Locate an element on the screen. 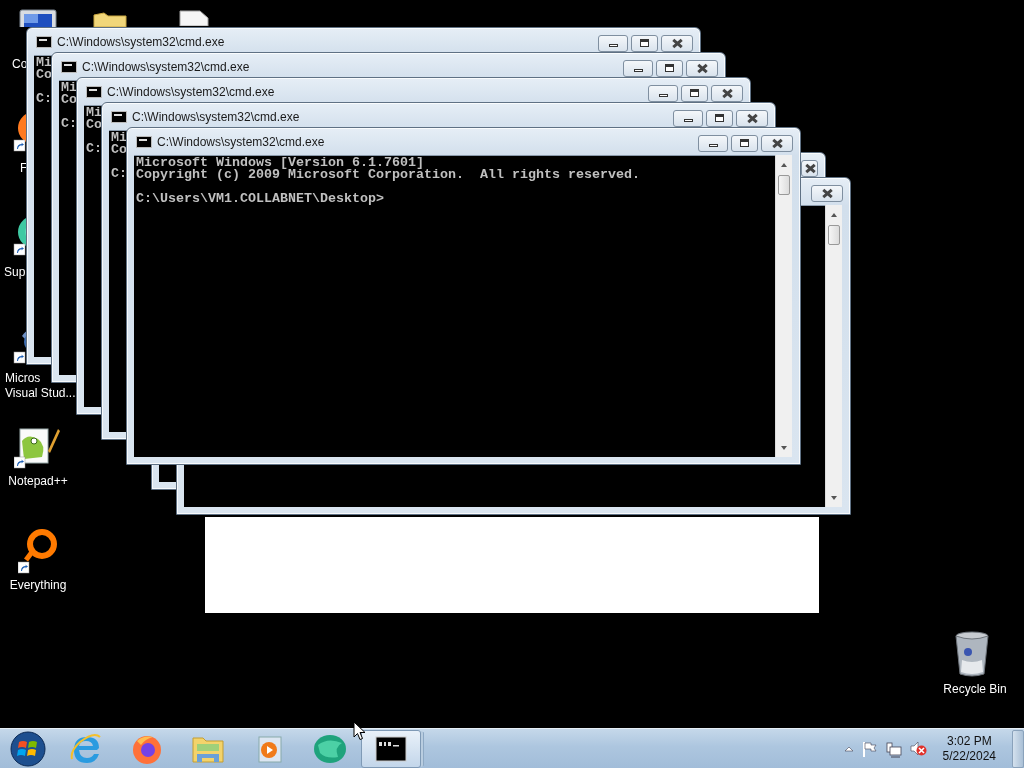 This screenshot has width=1024, height=768. network-icon is located at coordinates (893, 748).